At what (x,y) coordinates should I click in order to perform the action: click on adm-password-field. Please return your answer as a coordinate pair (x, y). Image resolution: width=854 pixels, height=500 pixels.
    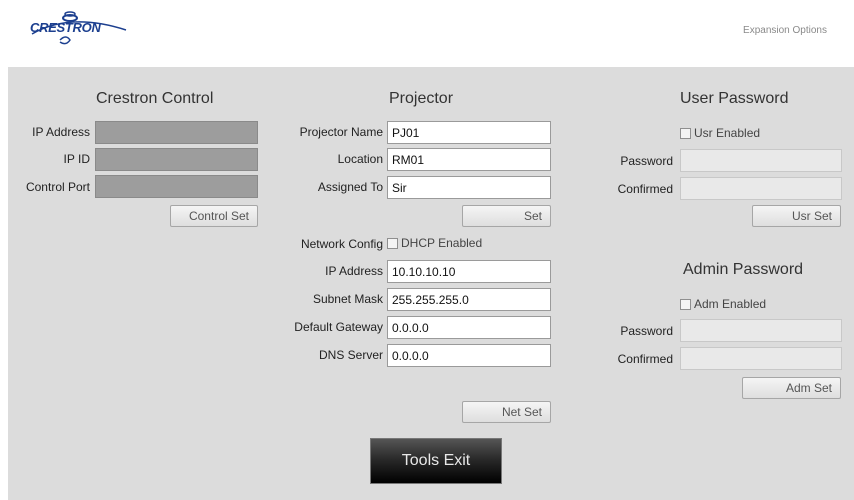
    Looking at the image, I should click on (761, 330).